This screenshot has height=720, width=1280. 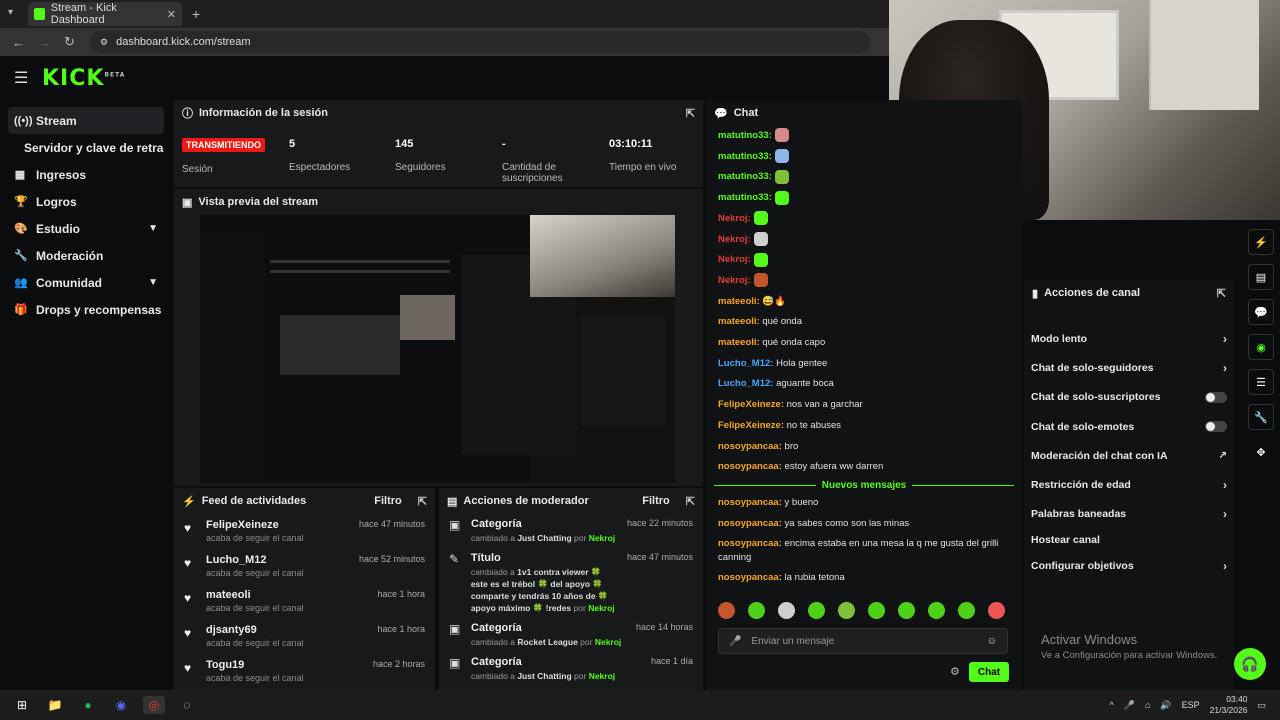 What do you see at coordinates (71, 42) in the screenshot?
I see `reload-icon: ↻` at bounding box center [71, 42].